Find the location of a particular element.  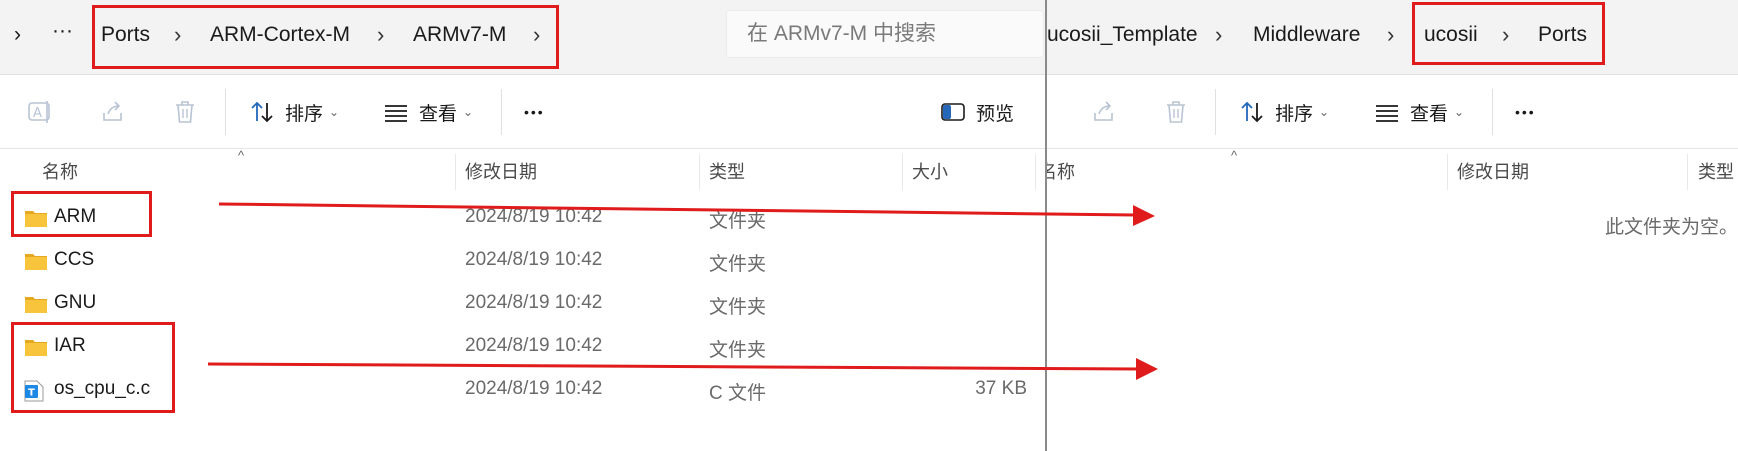

preview-label: 预览 is located at coordinates (995, 114).